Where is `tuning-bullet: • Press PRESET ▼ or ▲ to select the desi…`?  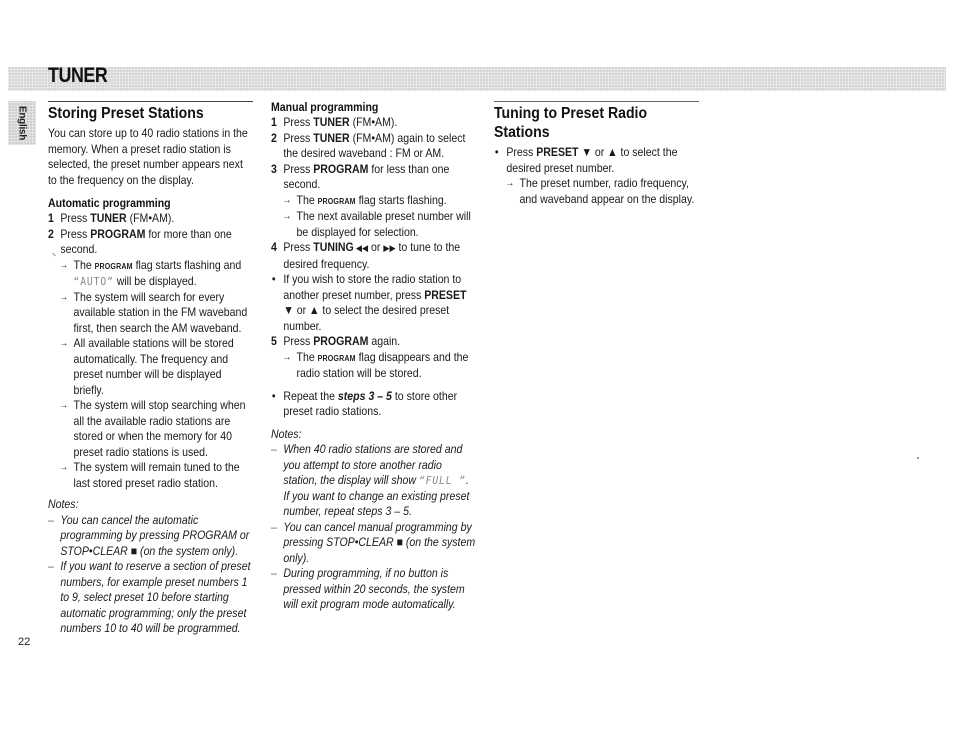
tuning-bullet: • Press PRESET ▼ or ▲ to select the desi… is located at coordinates (586, 160).